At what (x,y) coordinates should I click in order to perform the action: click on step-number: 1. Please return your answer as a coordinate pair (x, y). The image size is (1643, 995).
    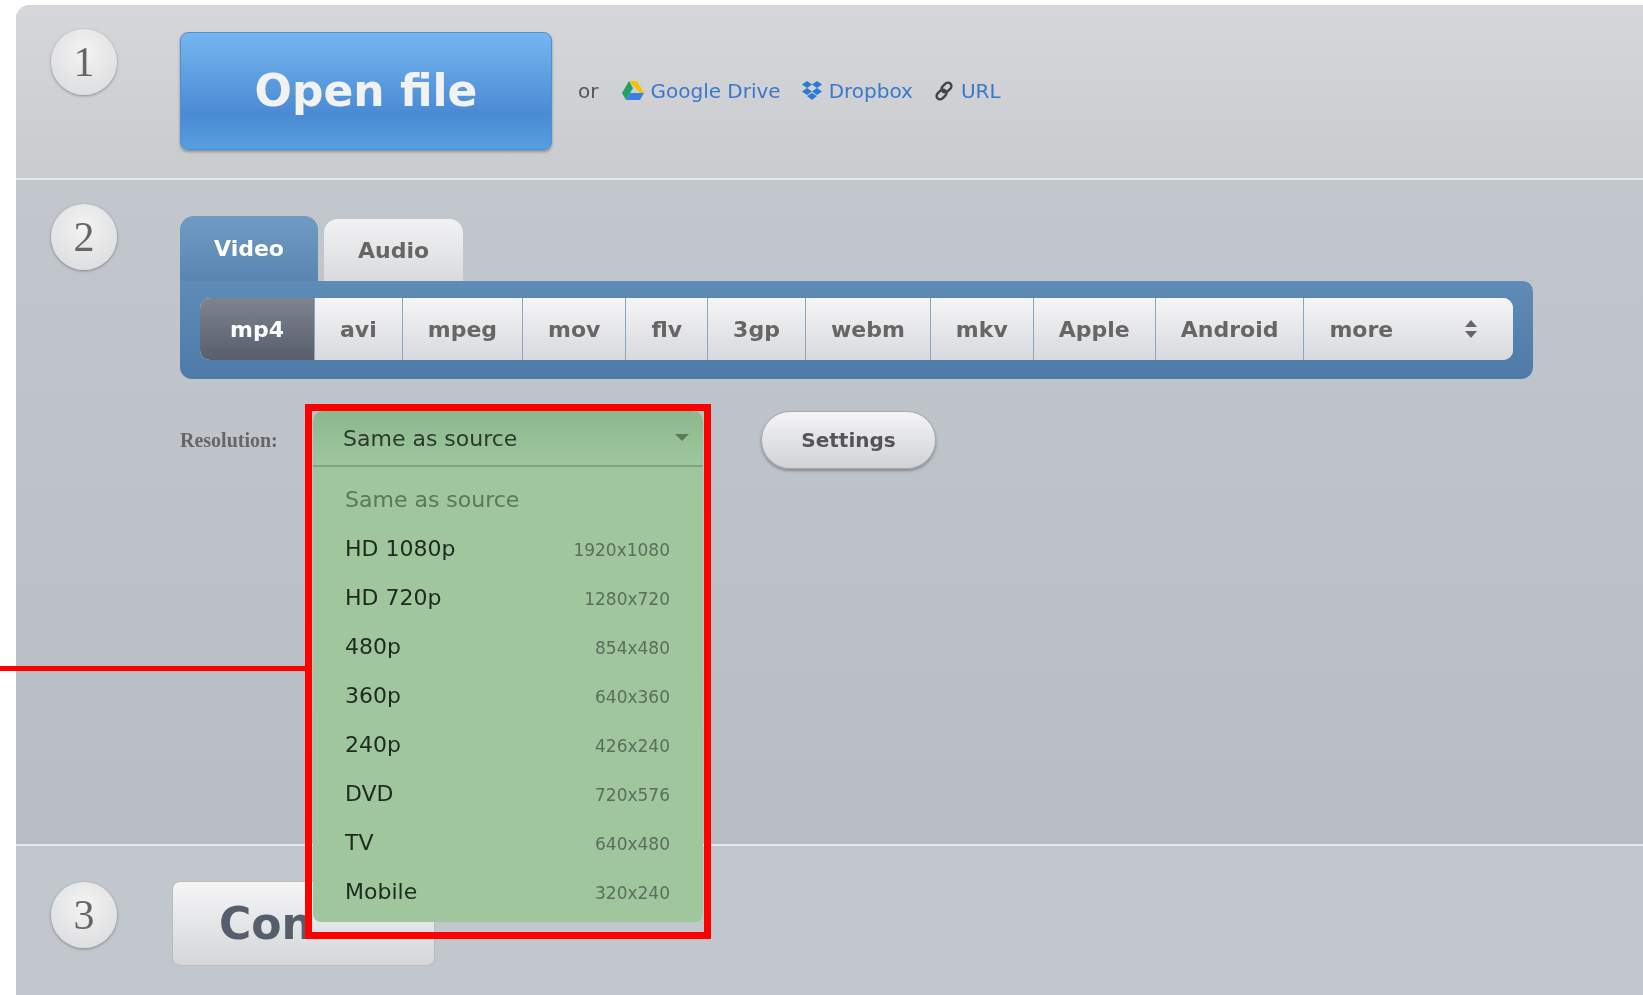
    Looking at the image, I should click on (84, 62).